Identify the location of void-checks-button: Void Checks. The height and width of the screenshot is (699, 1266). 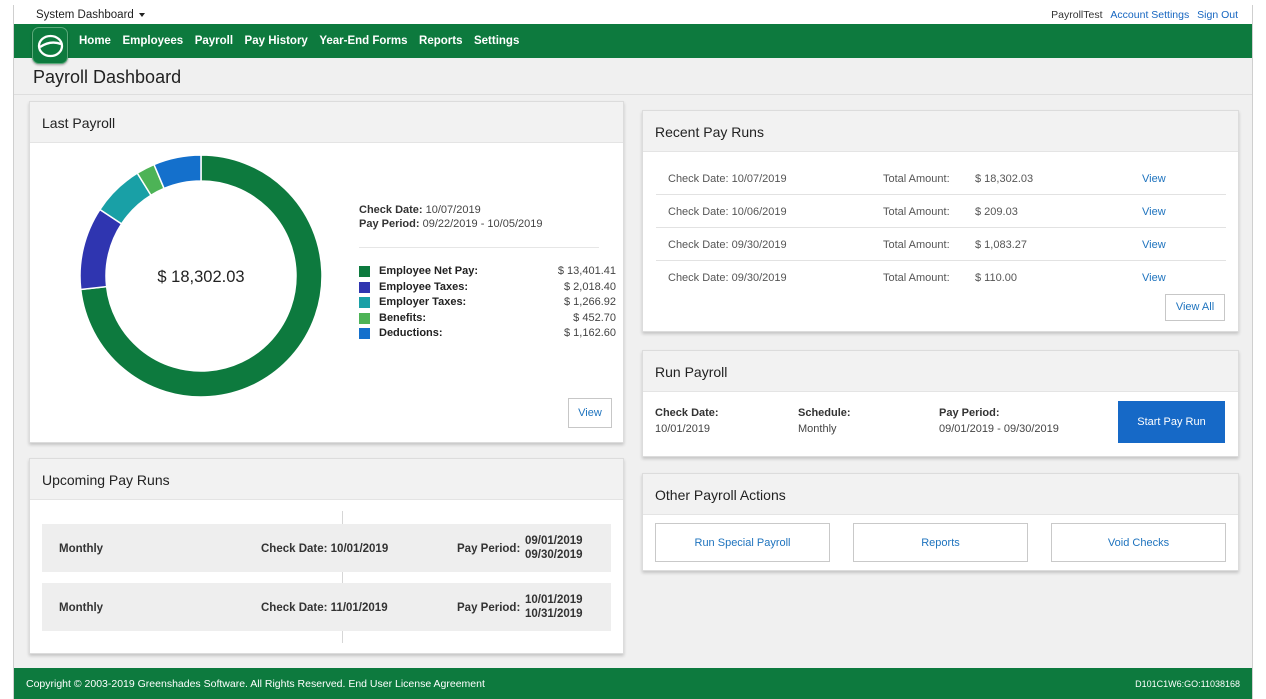
(1138, 542).